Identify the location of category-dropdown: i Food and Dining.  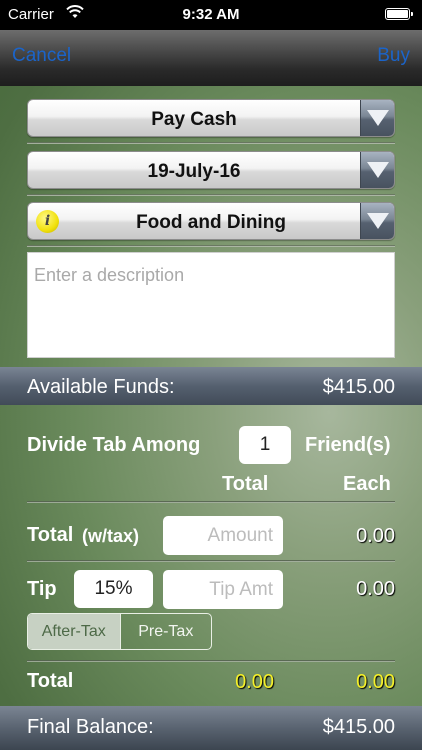
(211, 221).